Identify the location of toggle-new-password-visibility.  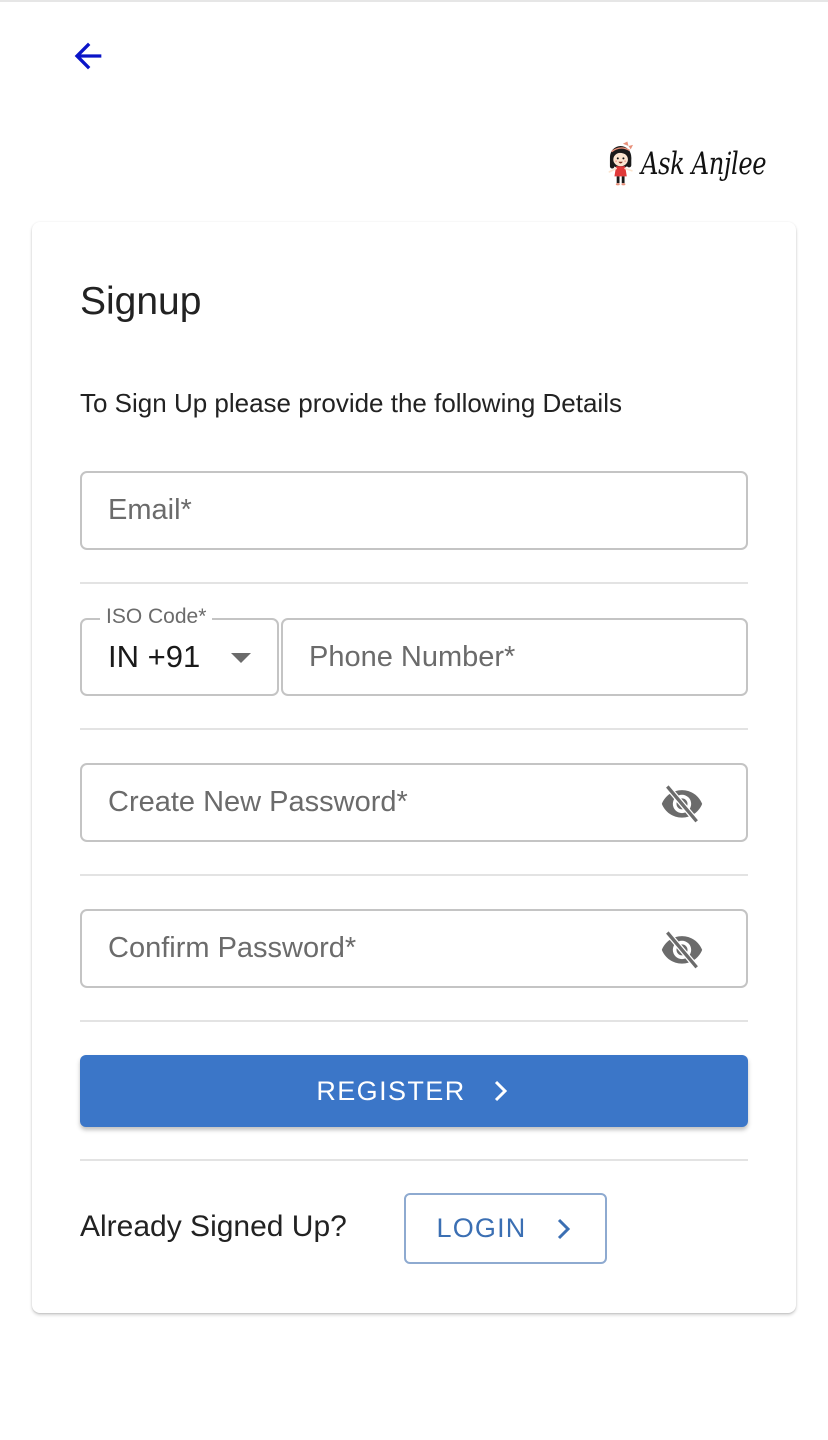
(682, 803).